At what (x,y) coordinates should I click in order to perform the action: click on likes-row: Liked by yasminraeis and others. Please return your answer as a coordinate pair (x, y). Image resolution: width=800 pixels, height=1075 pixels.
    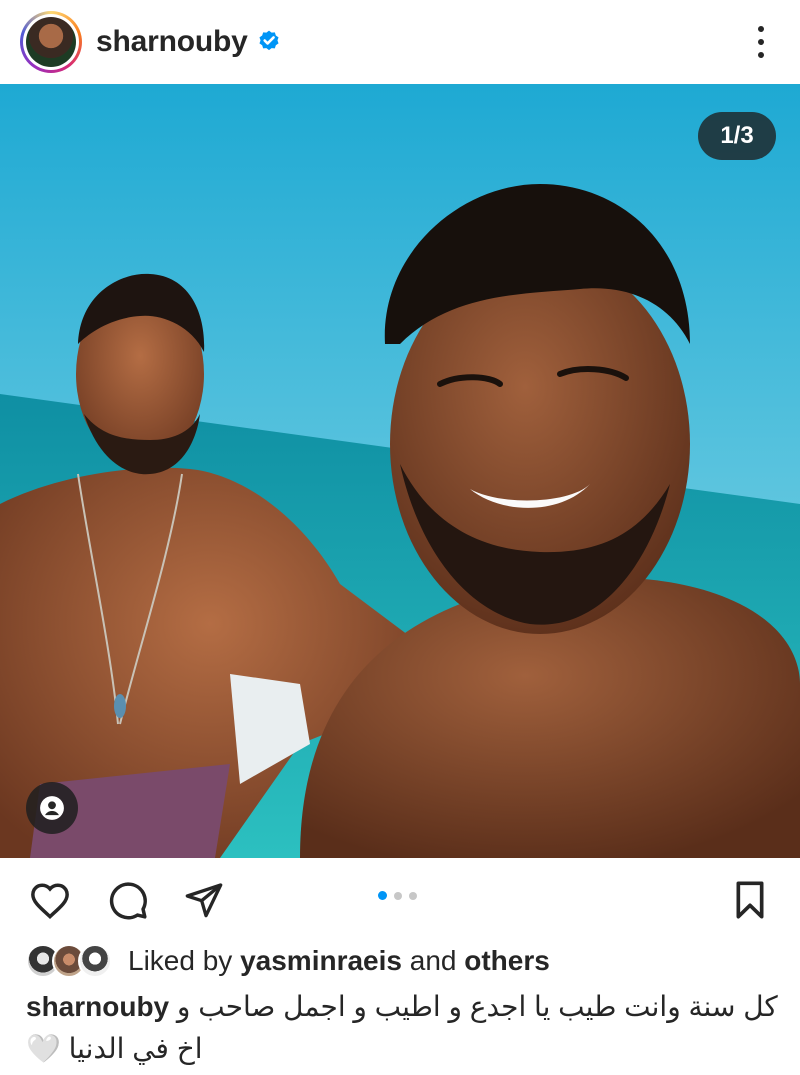
    Looking at the image, I should click on (288, 961).